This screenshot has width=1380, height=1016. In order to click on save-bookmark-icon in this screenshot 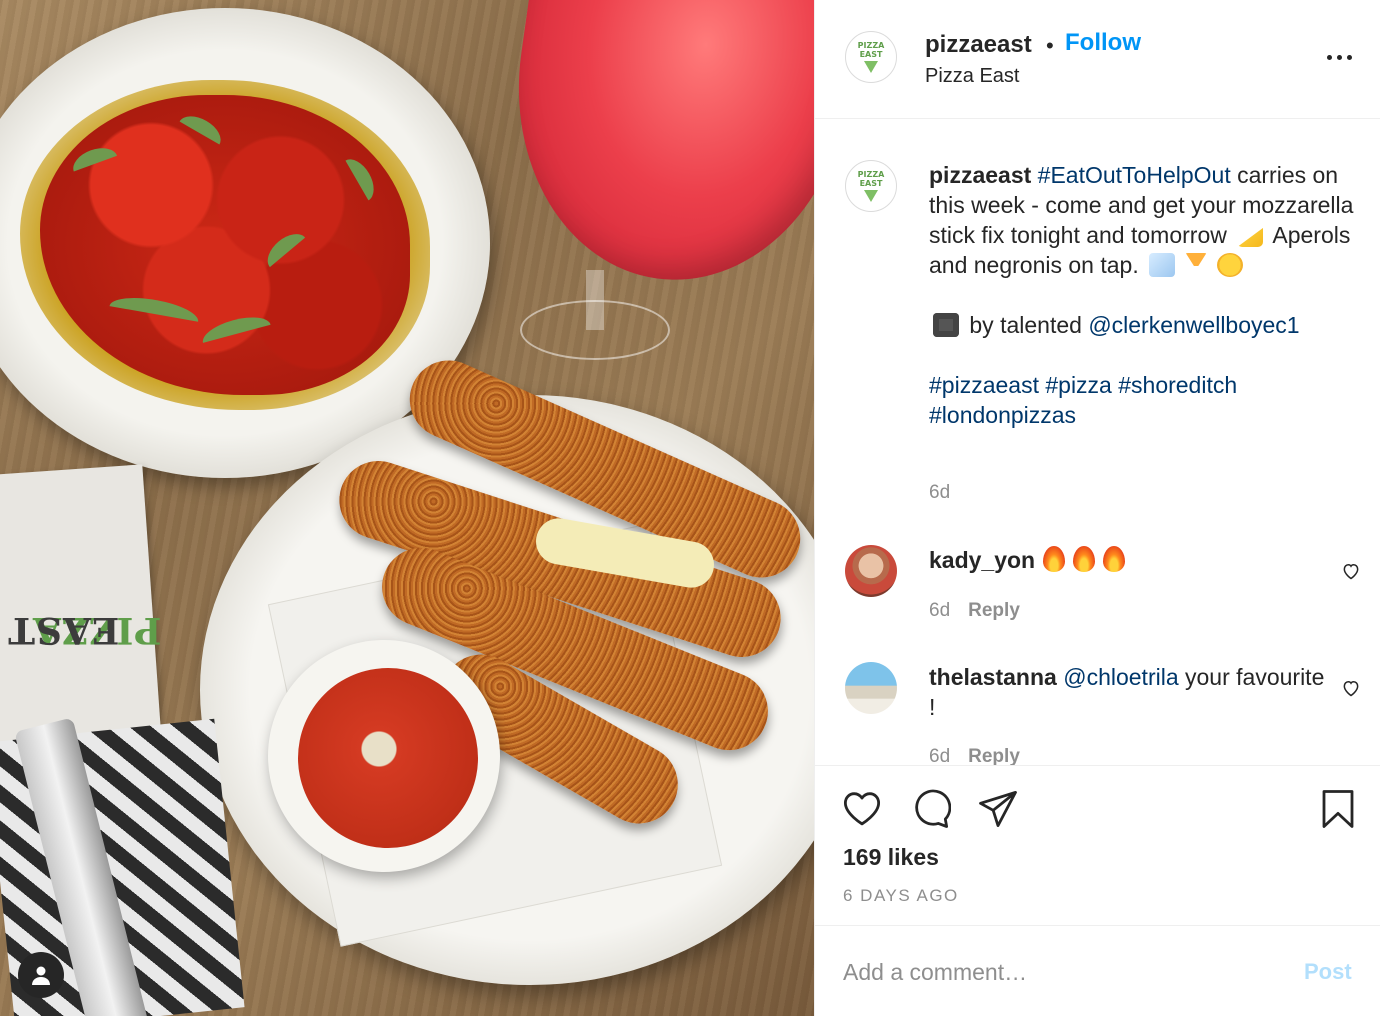, I will do `click(1338, 809)`.